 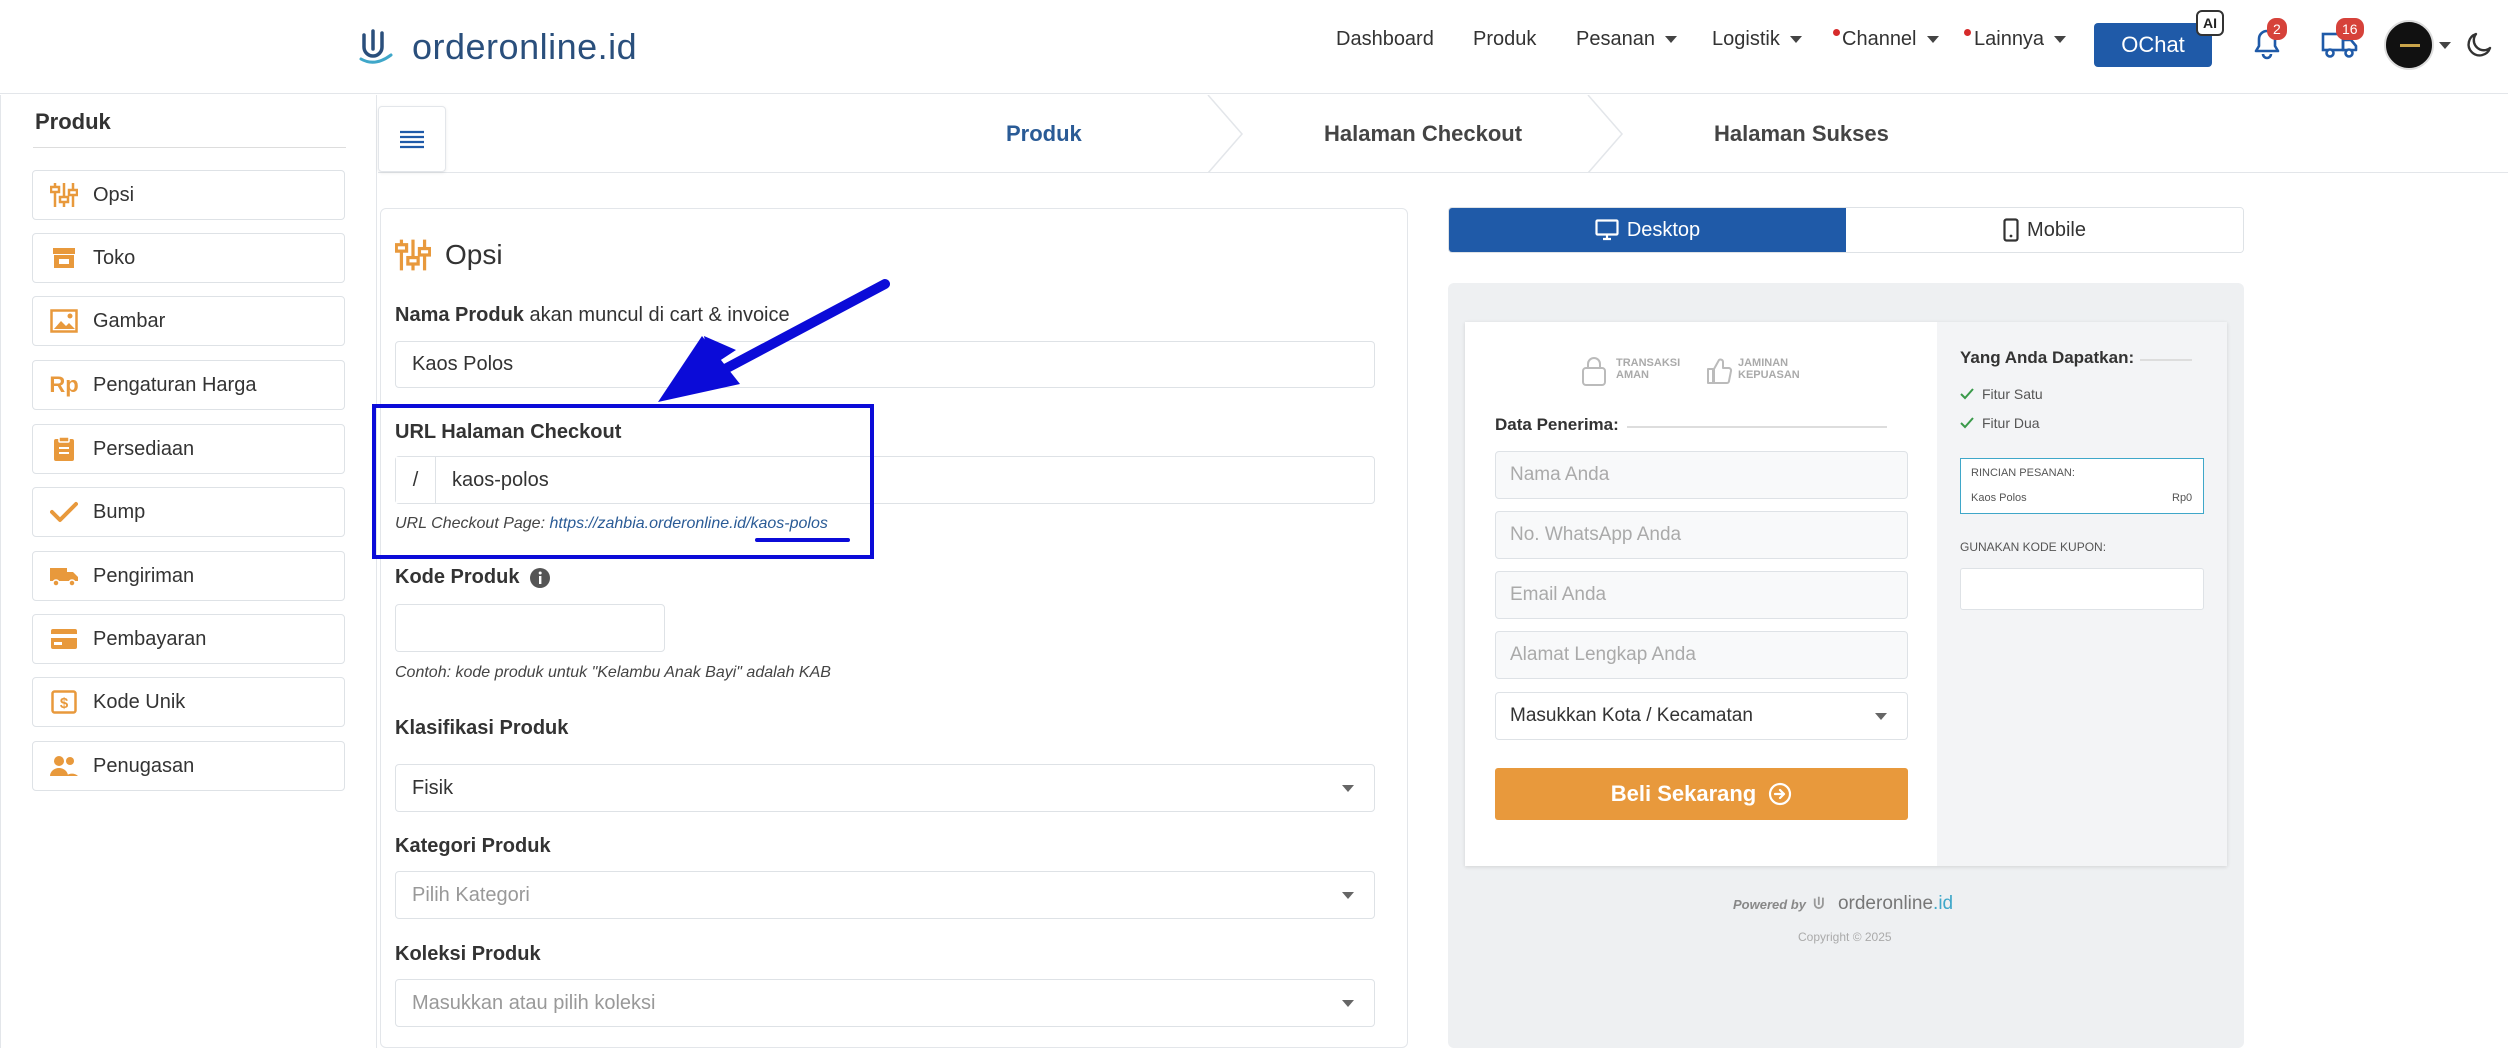 I want to click on menu-toggle-button, so click(x=412, y=139).